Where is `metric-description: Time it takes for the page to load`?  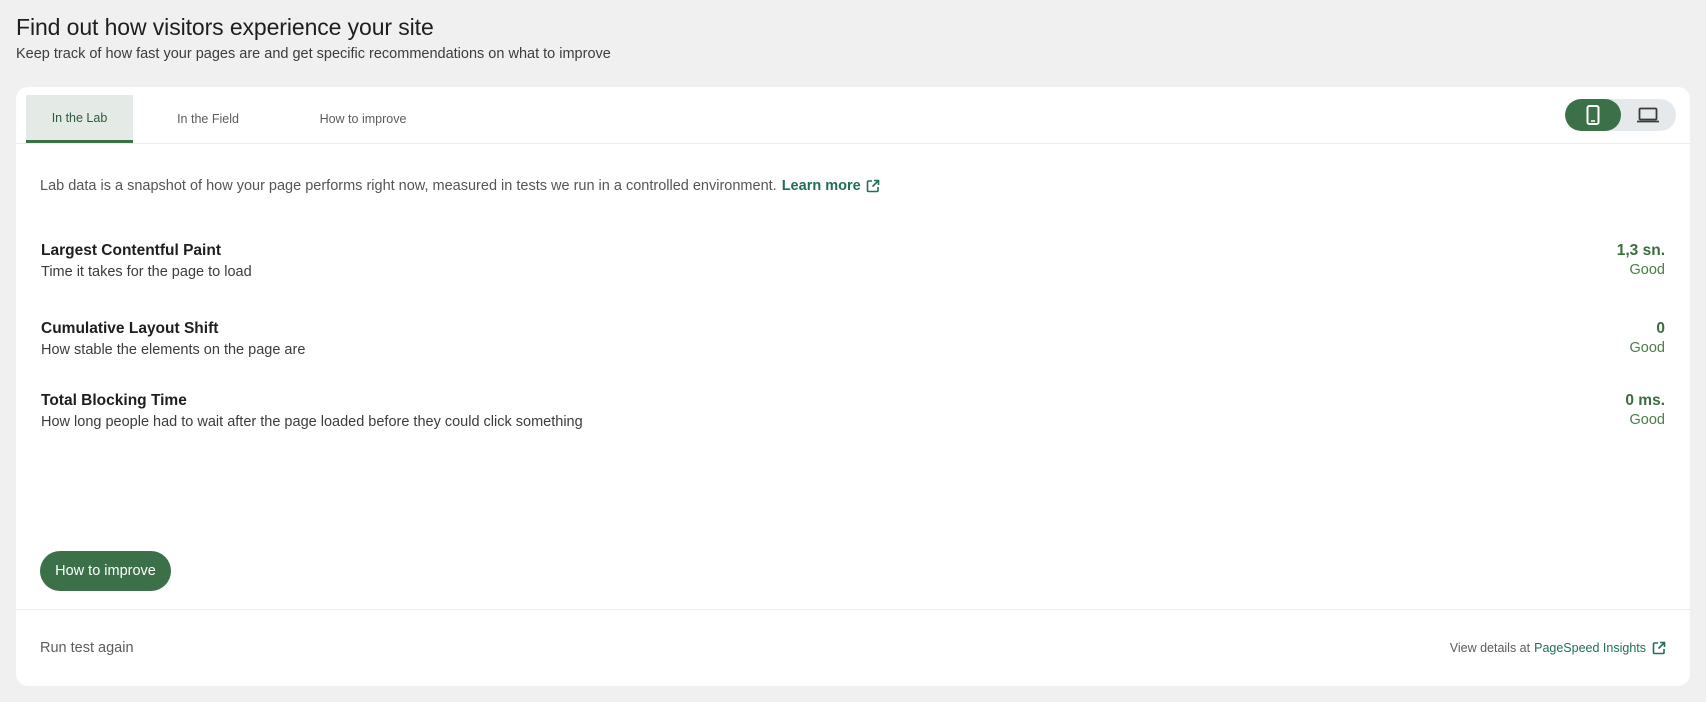
metric-description: Time it takes for the page to load is located at coordinates (146, 272).